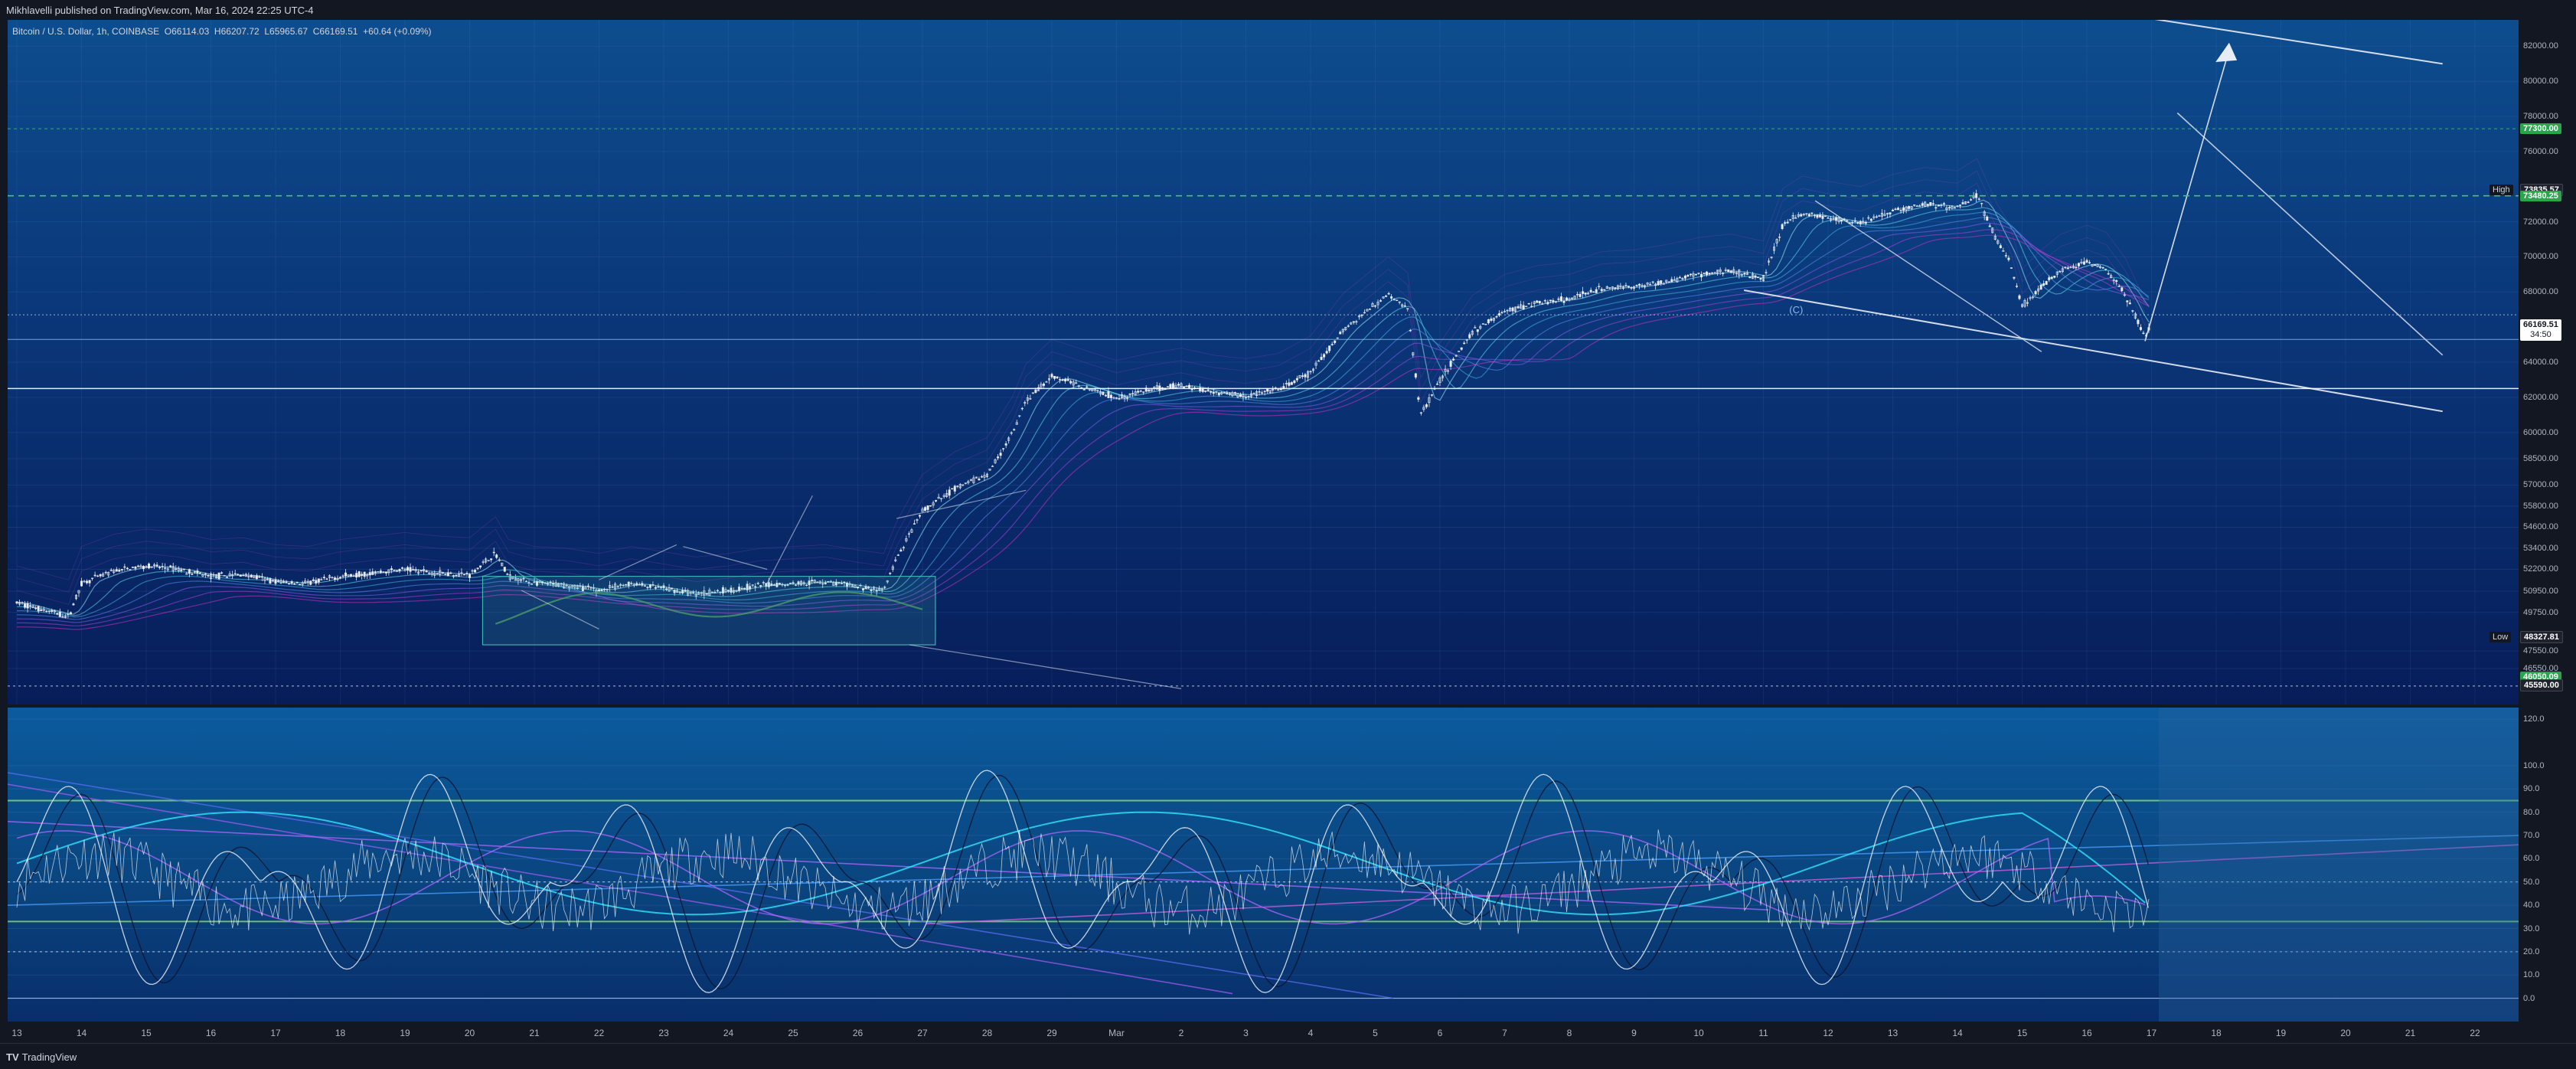 The image size is (2576, 1069). I want to click on logo-text: TradingView, so click(49, 1057).